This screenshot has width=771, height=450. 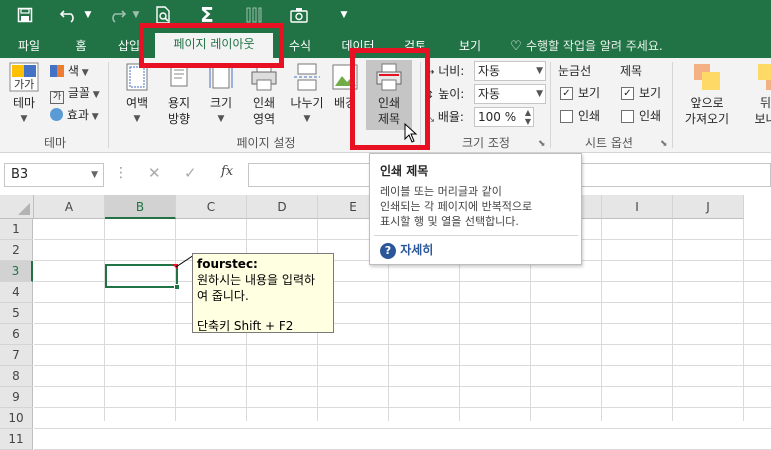 What do you see at coordinates (16, 250) in the screenshot?
I see `row-header: 2` at bounding box center [16, 250].